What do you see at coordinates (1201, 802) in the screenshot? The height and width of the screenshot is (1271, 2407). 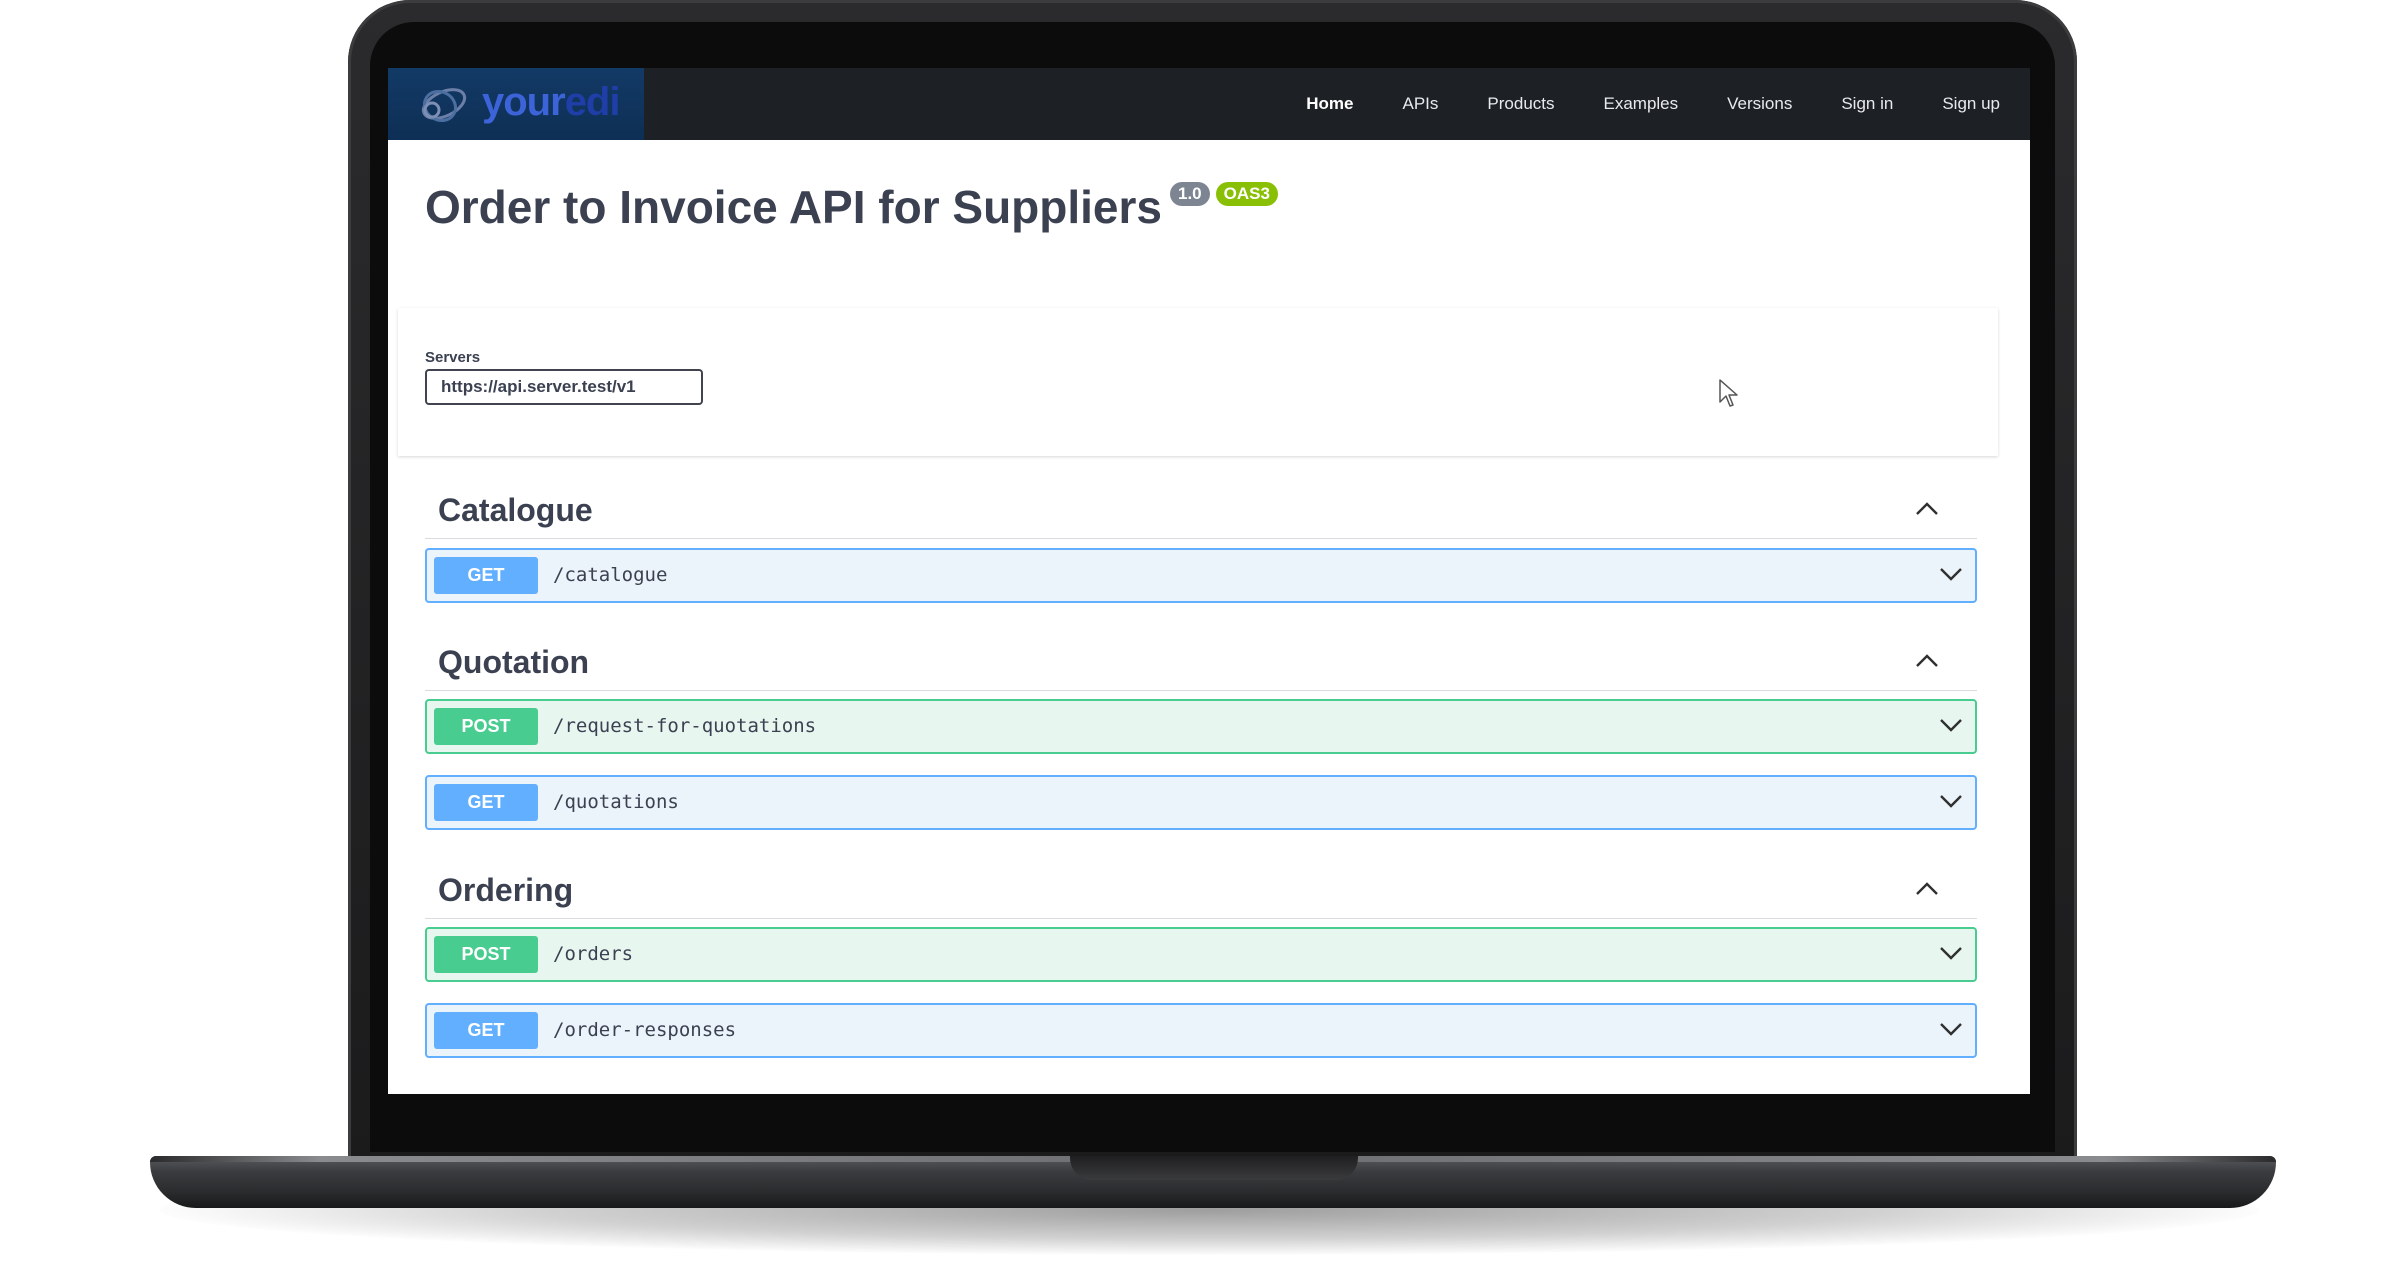 I see `operation-get-quotations: GET /quotations` at bounding box center [1201, 802].